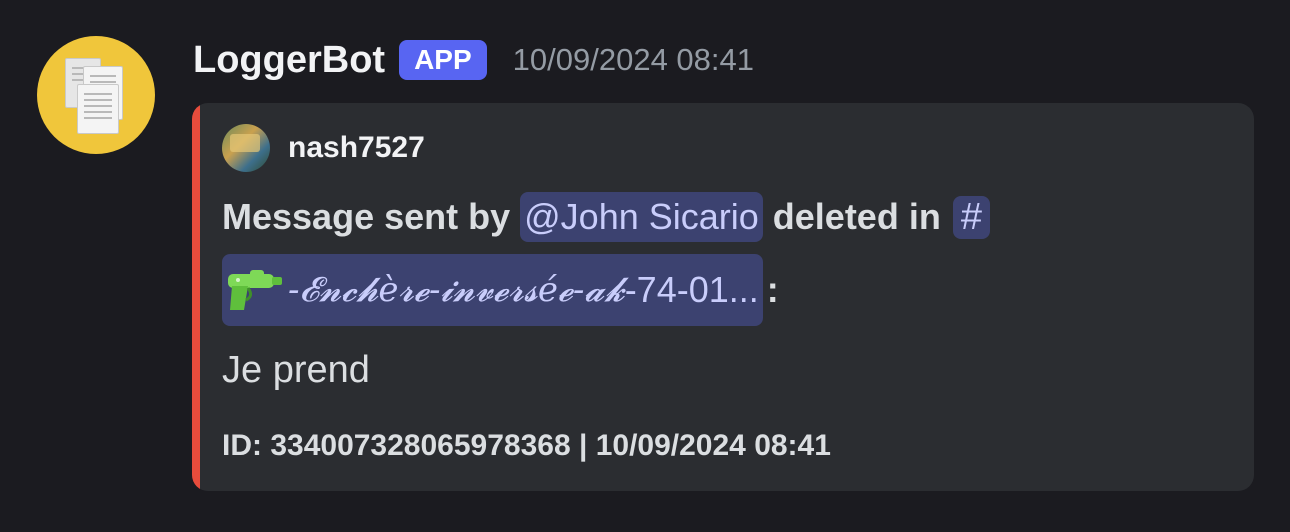  Describe the element at coordinates (356, 147) in the screenshot. I see `embed-author-name: nash7527` at that location.